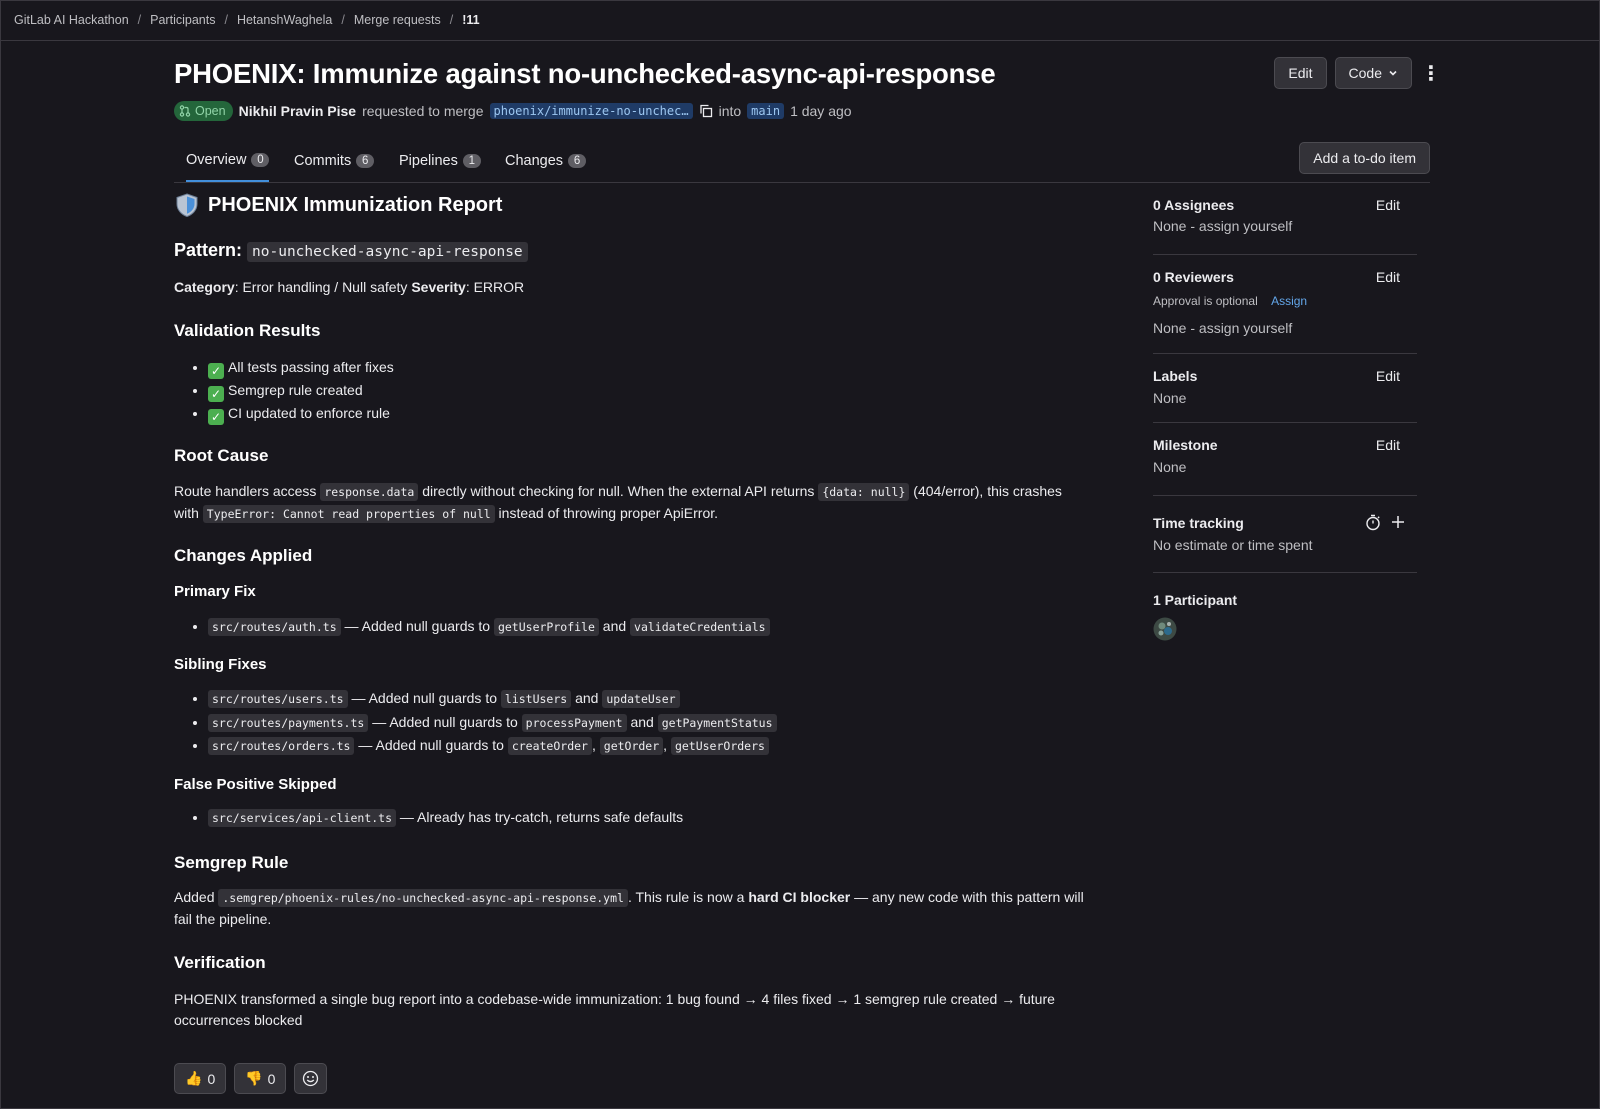 This screenshot has width=1600, height=1109. Describe the element at coordinates (1194, 205) in the screenshot. I see `assignees-title: 0 Assignees` at that location.